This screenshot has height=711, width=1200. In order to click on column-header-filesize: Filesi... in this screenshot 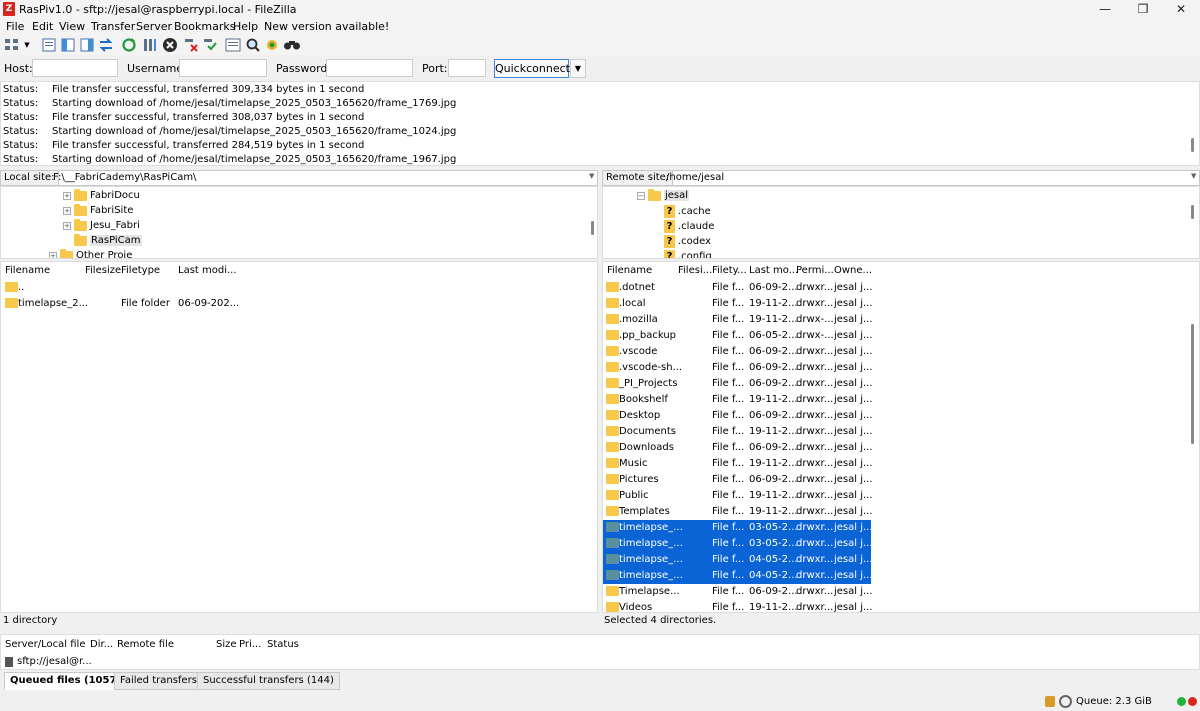, I will do `click(695, 270)`.